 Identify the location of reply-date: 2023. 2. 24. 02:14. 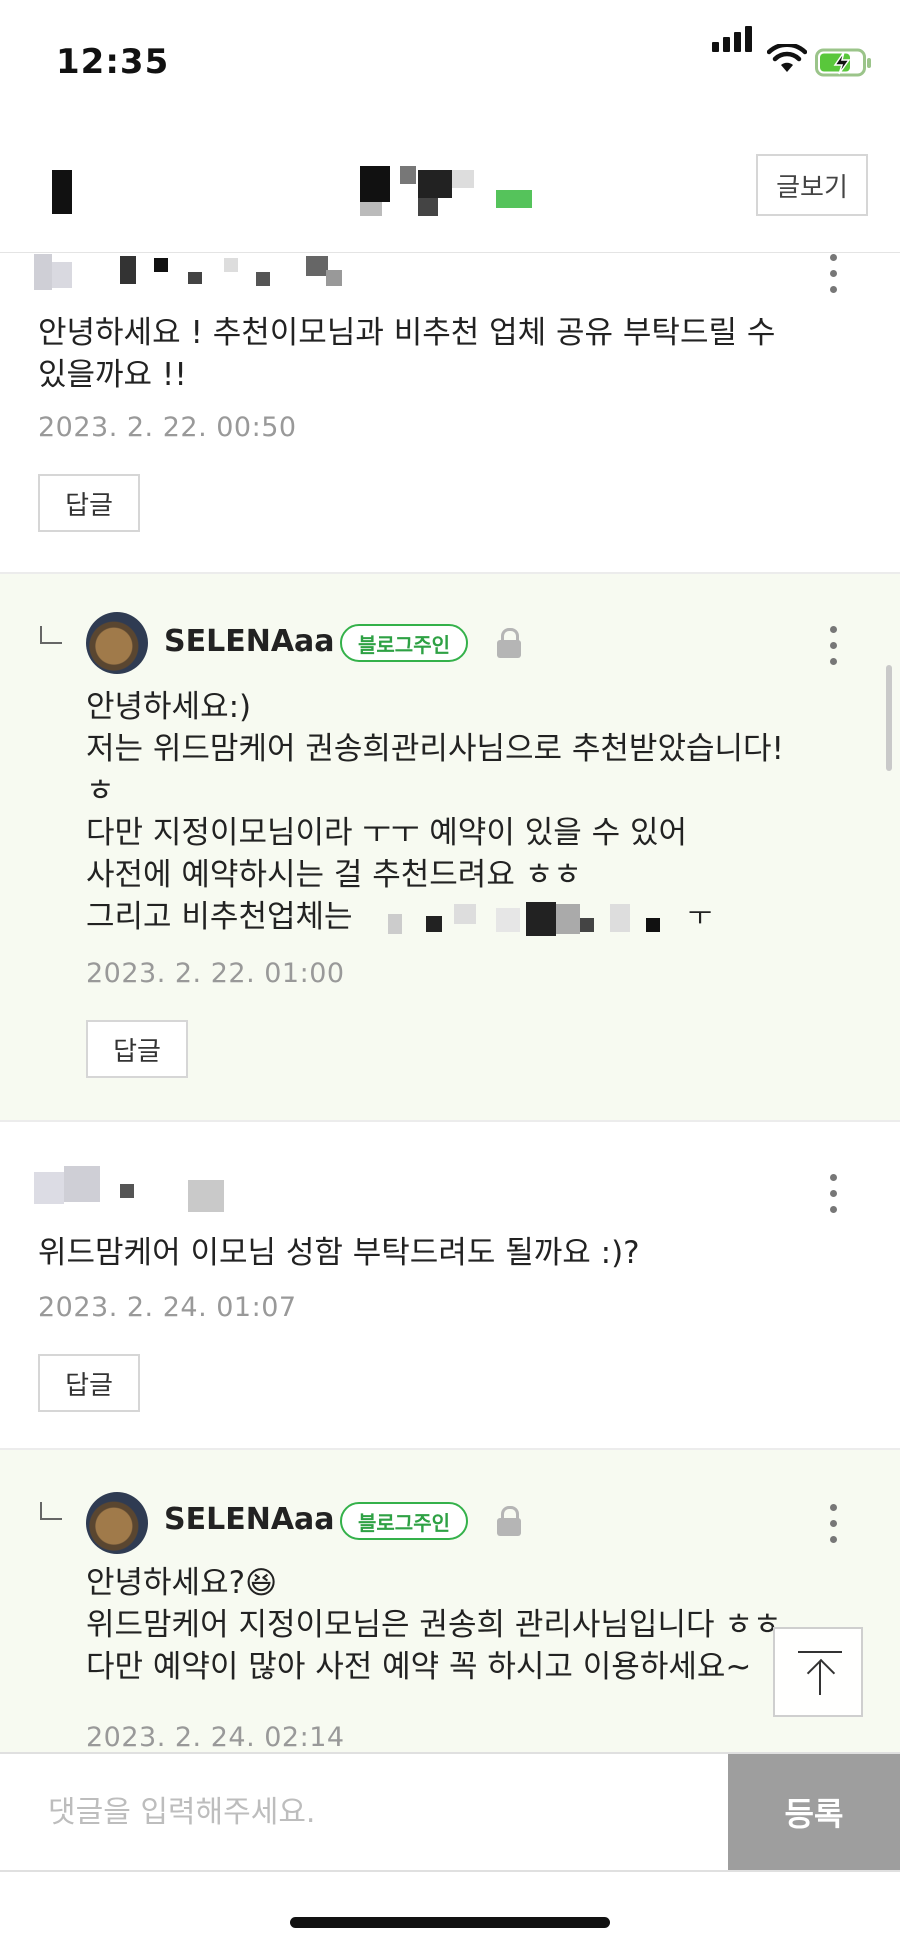
(215, 1737).